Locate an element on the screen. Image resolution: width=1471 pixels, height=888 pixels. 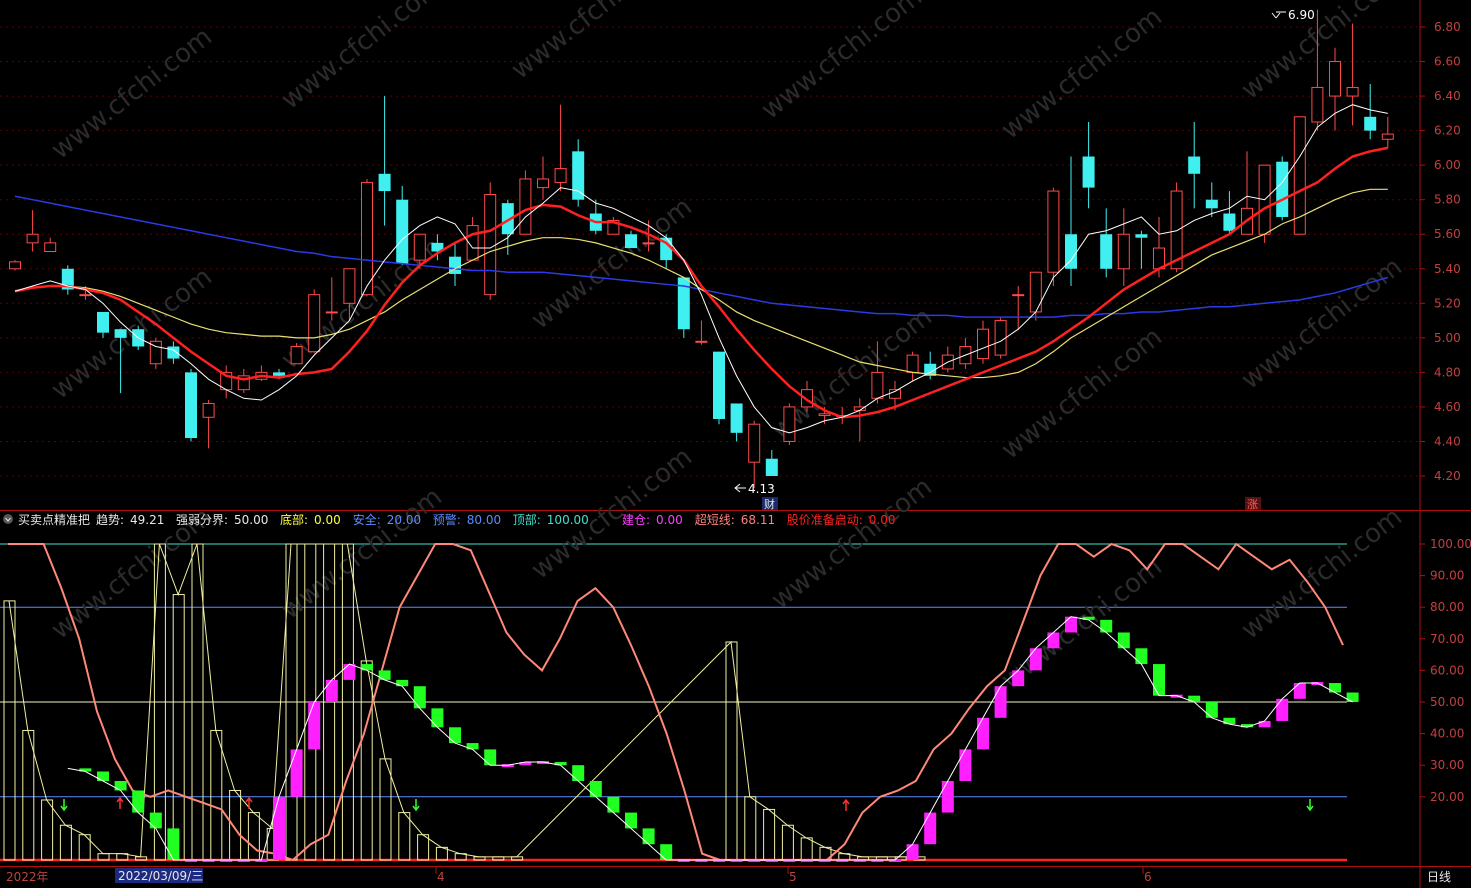
collapse-icon is located at coordinates (8, 519).